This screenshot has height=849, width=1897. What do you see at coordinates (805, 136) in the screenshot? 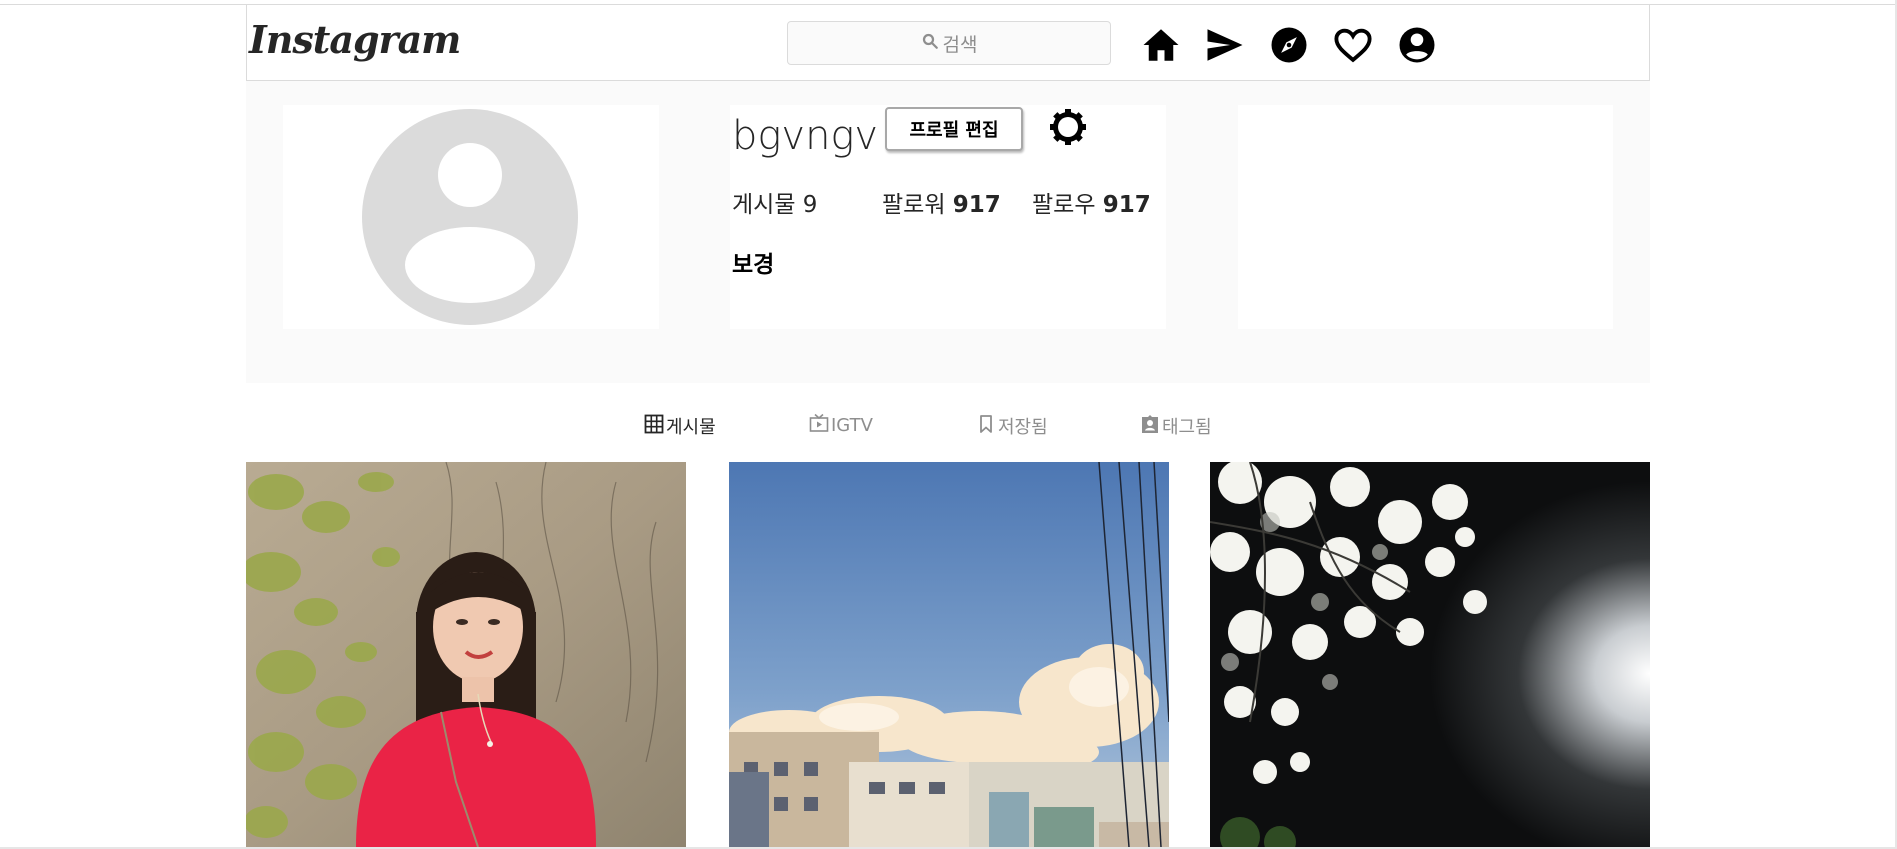
I see `profile-username: bgvngv` at bounding box center [805, 136].